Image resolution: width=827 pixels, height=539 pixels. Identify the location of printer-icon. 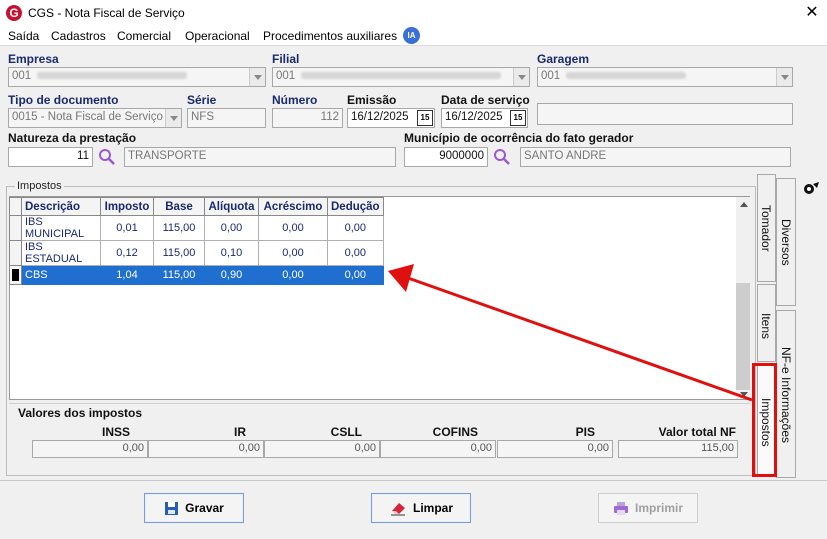
(620, 508).